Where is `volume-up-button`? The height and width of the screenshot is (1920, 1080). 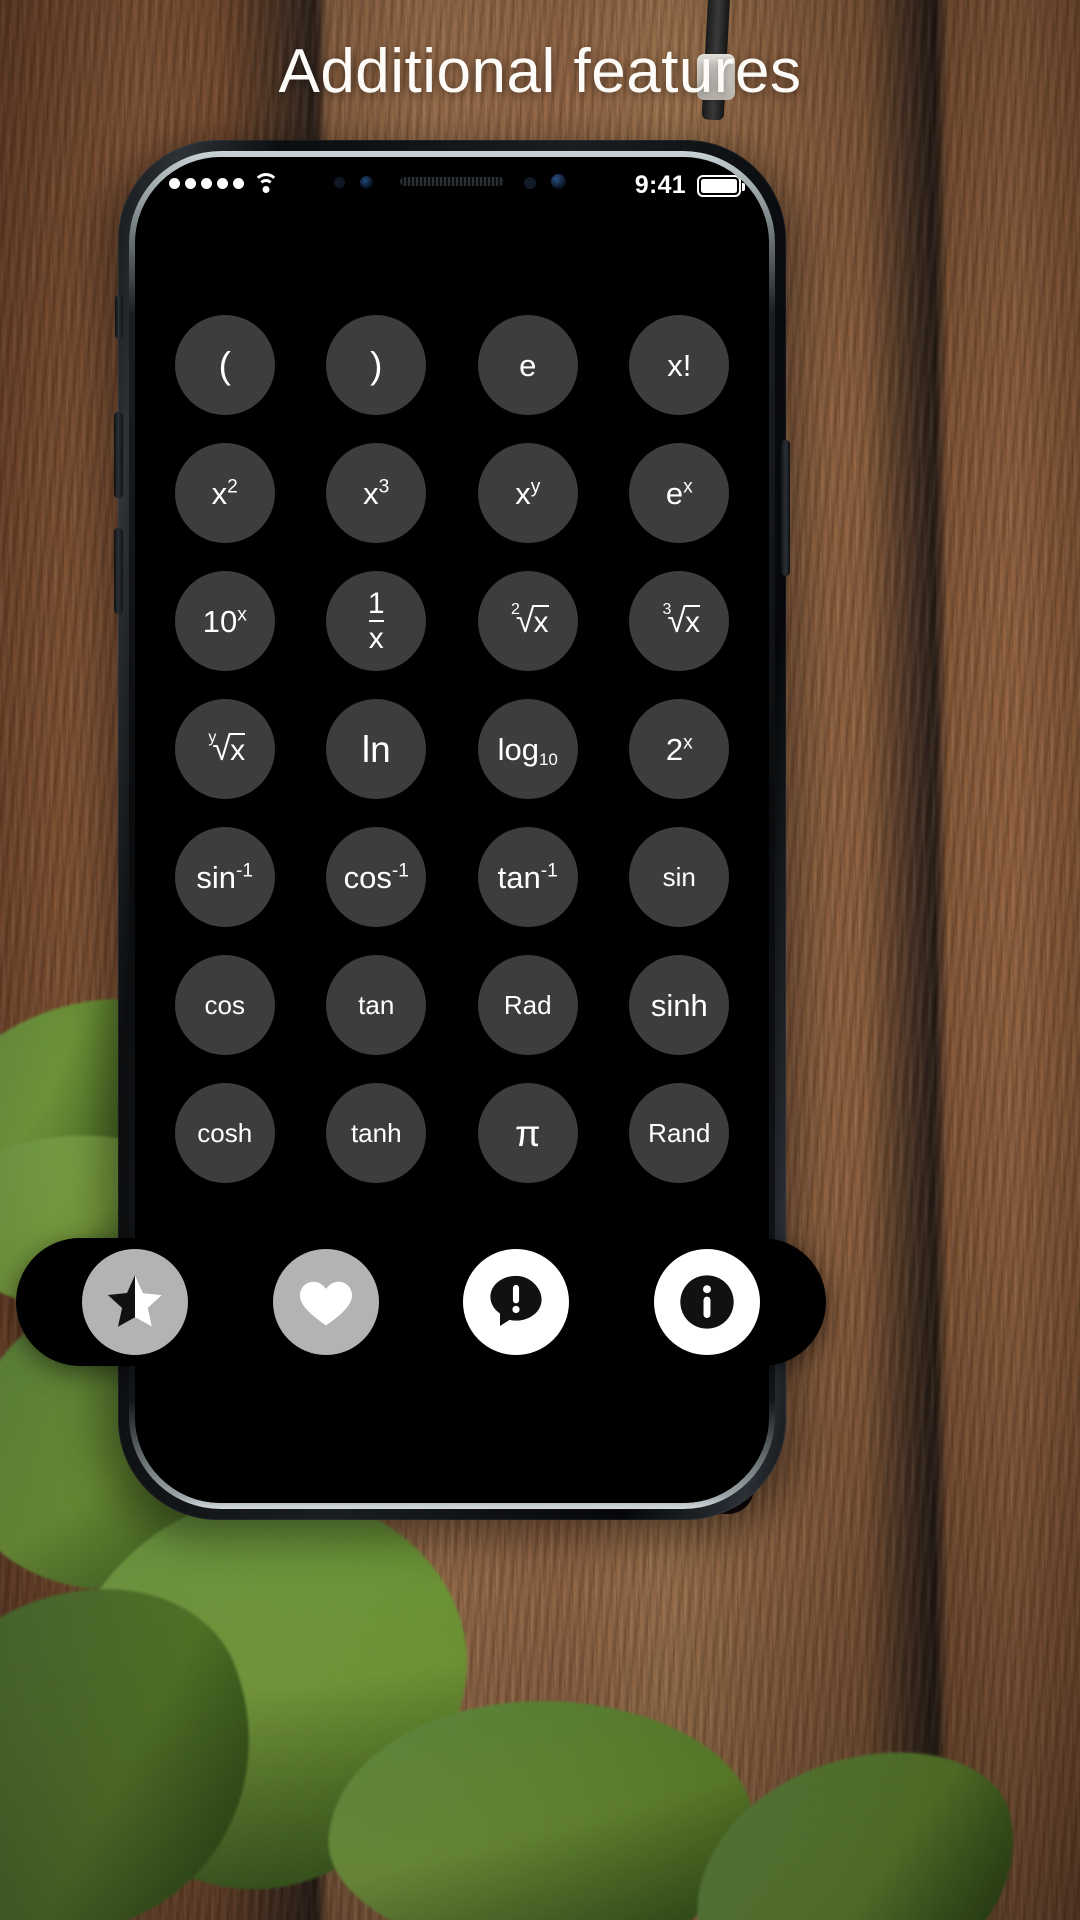
volume-up-button is located at coordinates (118, 455).